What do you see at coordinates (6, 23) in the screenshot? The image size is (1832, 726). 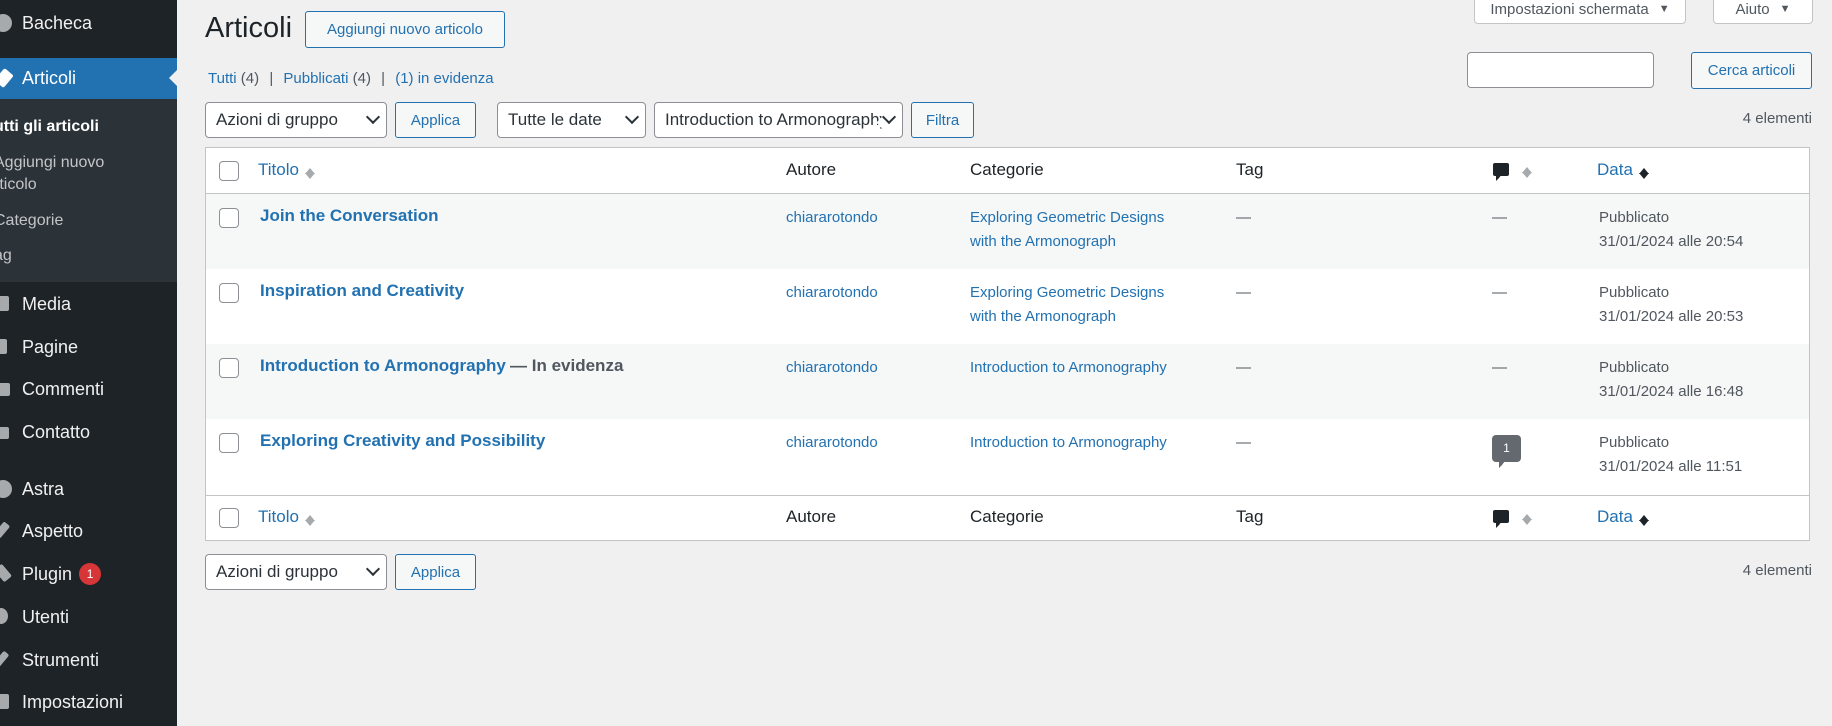 I see `dashboard-icon` at bounding box center [6, 23].